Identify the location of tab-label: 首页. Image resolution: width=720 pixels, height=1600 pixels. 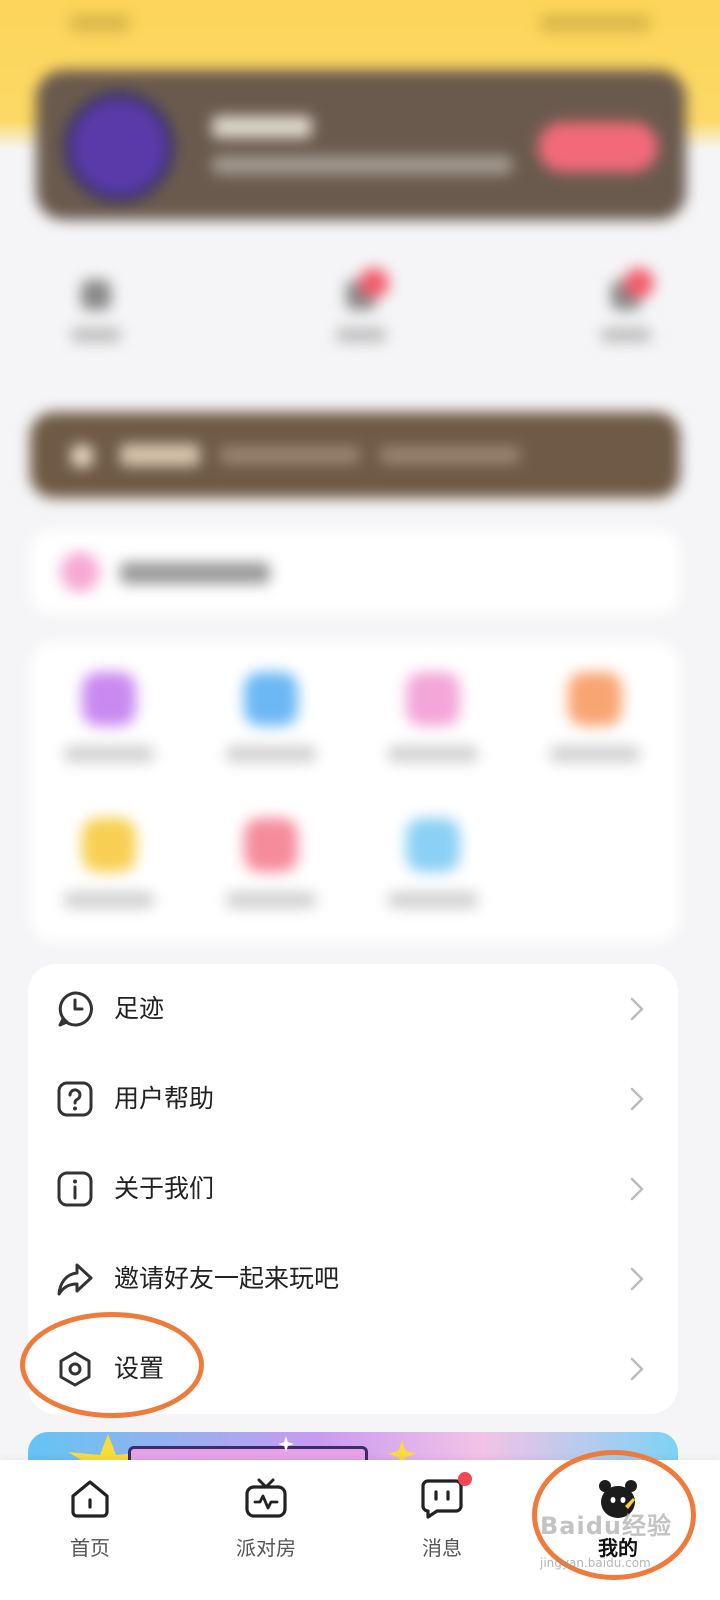
(90, 1548).